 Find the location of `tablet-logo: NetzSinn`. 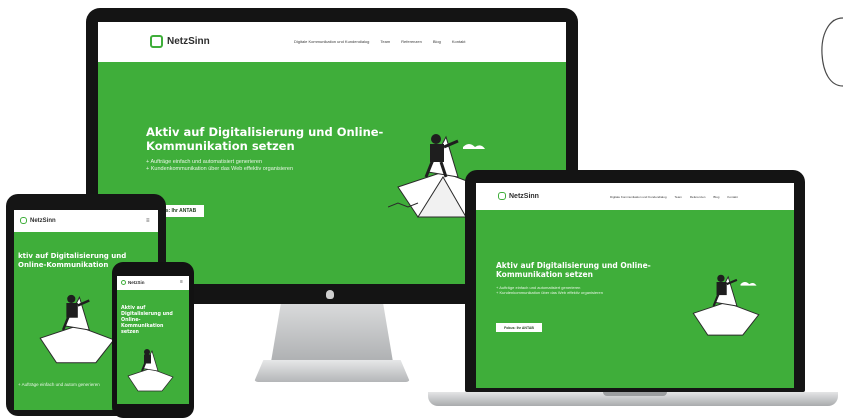

tablet-logo: NetzSinn is located at coordinates (38, 220).